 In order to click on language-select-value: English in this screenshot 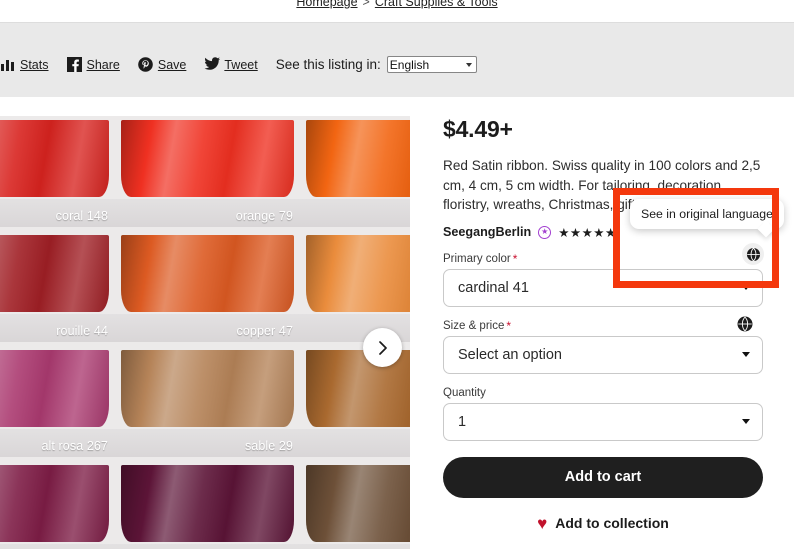, I will do `click(409, 64)`.